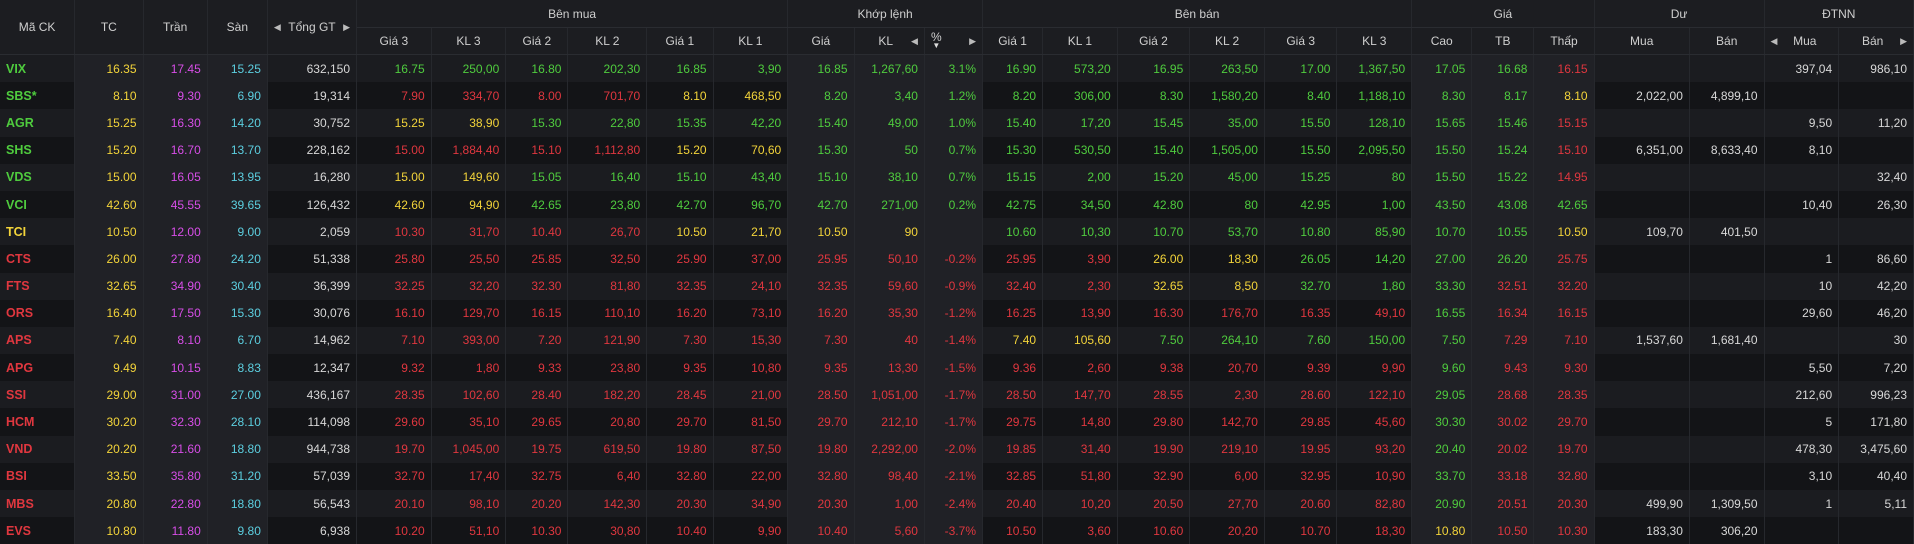  I want to click on col-match-vol: KL◀, so click(889, 41).